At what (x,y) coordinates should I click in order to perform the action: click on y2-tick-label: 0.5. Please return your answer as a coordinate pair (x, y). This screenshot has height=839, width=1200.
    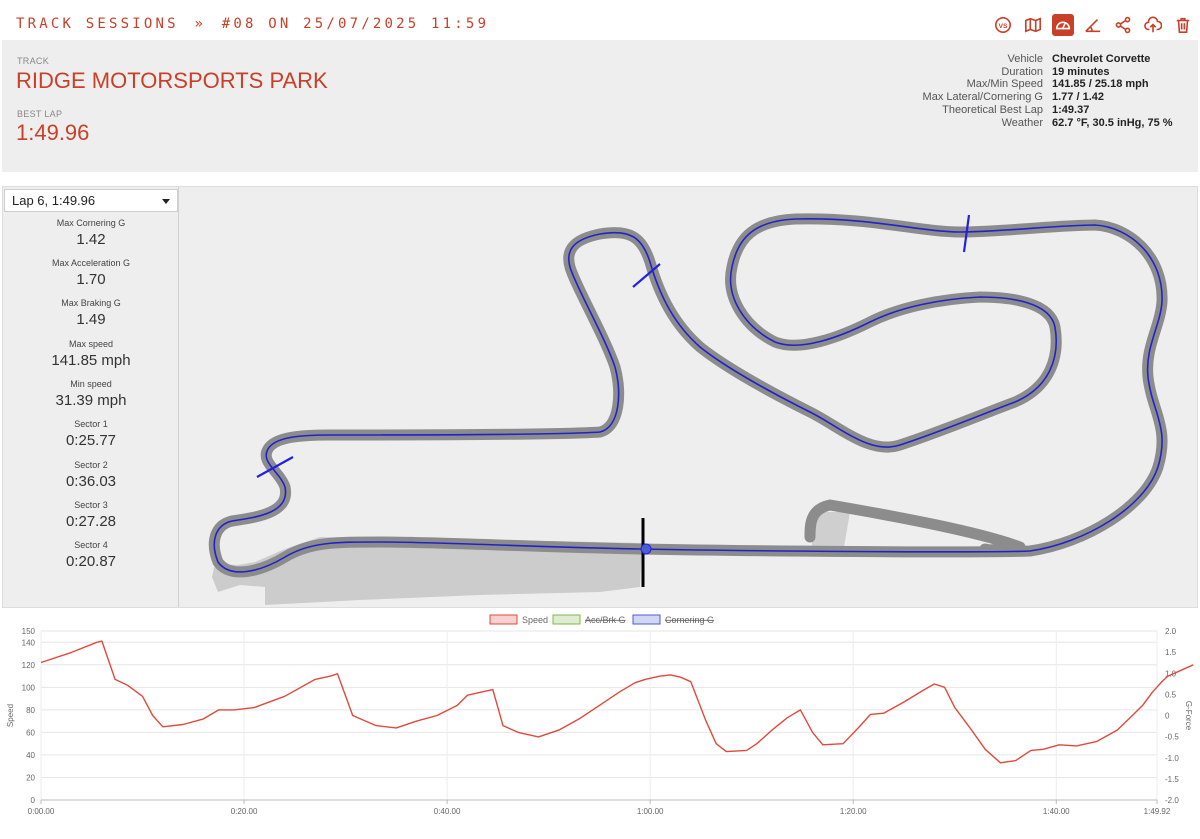
    Looking at the image, I should click on (1171, 694).